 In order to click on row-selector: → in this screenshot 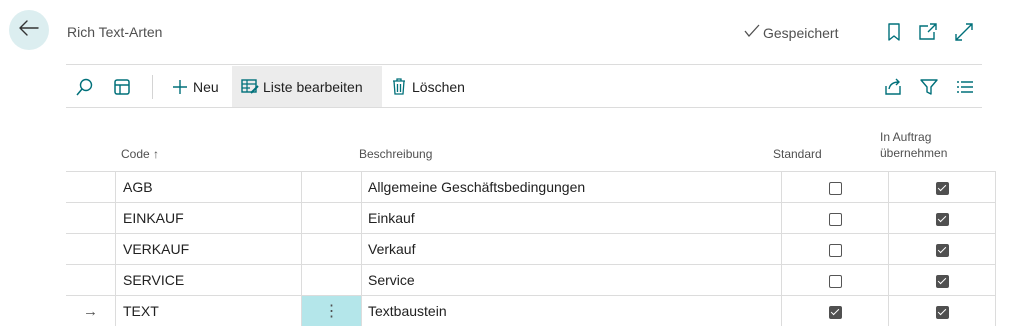, I will do `click(91, 310)`.